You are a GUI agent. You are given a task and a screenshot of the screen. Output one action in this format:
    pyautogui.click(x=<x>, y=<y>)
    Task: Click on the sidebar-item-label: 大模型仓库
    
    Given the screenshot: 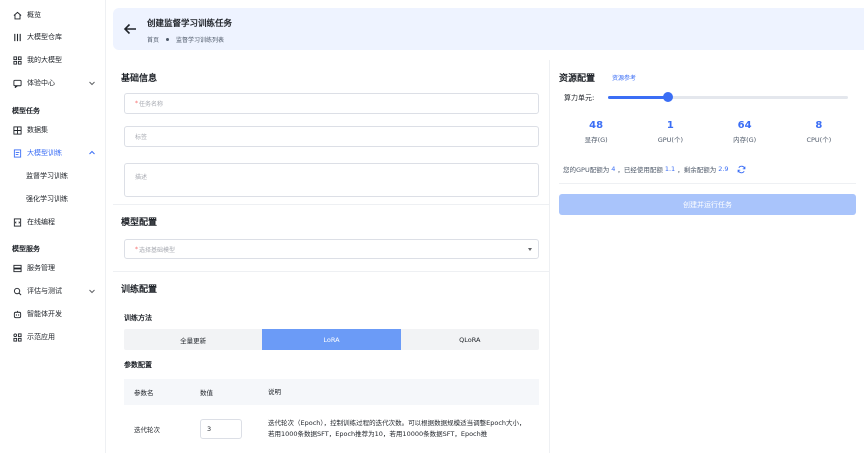 What is the action you would take?
    pyautogui.click(x=44, y=37)
    